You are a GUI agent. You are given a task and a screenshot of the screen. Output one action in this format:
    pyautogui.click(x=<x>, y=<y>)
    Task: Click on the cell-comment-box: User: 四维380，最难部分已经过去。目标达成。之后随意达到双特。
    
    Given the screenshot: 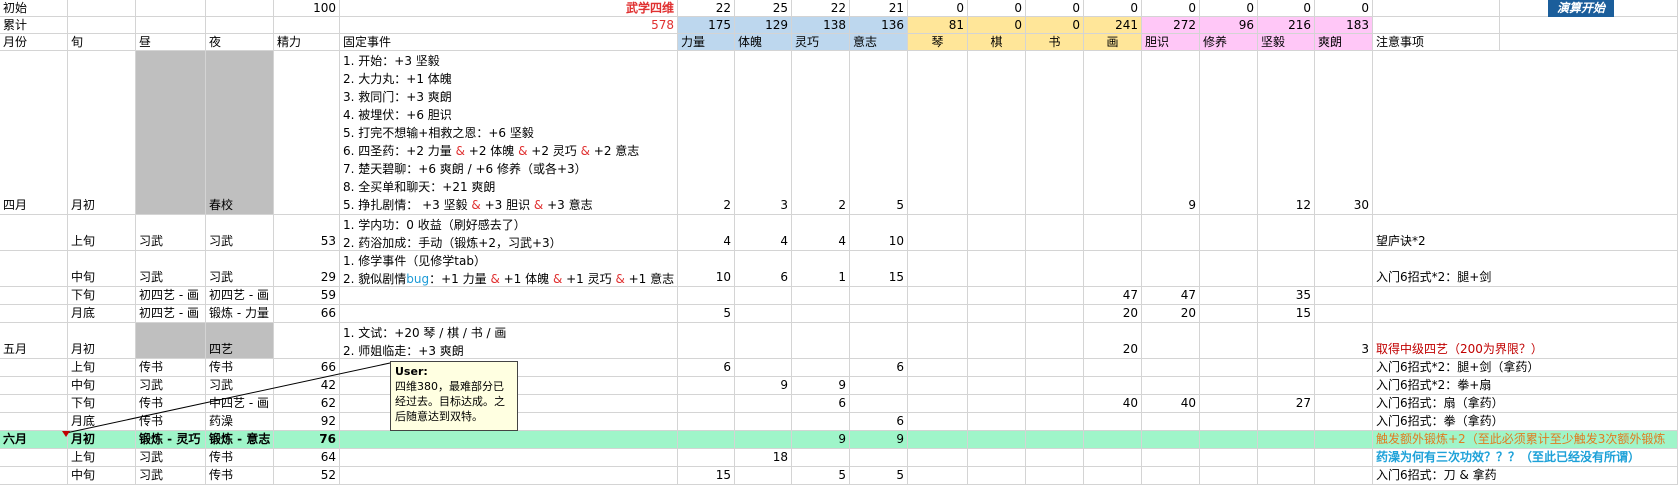 What is the action you would take?
    pyautogui.click(x=454, y=396)
    